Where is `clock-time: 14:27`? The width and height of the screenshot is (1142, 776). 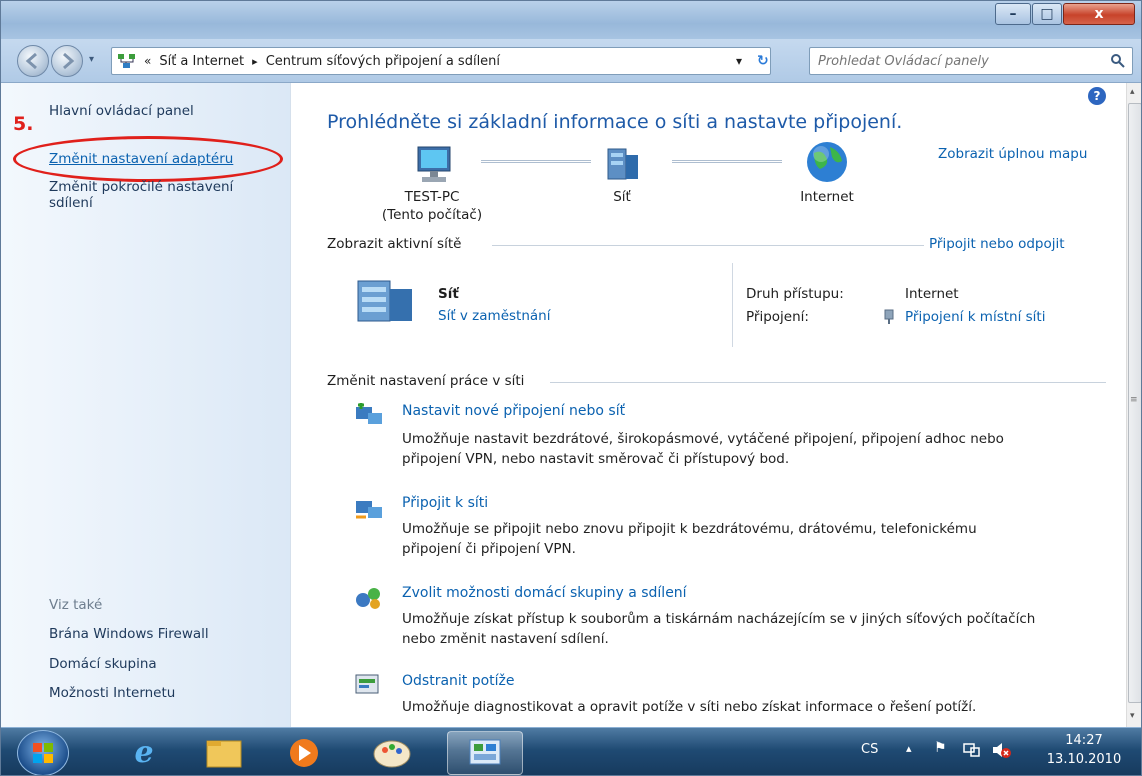 clock-time: 14:27 is located at coordinates (1084, 740).